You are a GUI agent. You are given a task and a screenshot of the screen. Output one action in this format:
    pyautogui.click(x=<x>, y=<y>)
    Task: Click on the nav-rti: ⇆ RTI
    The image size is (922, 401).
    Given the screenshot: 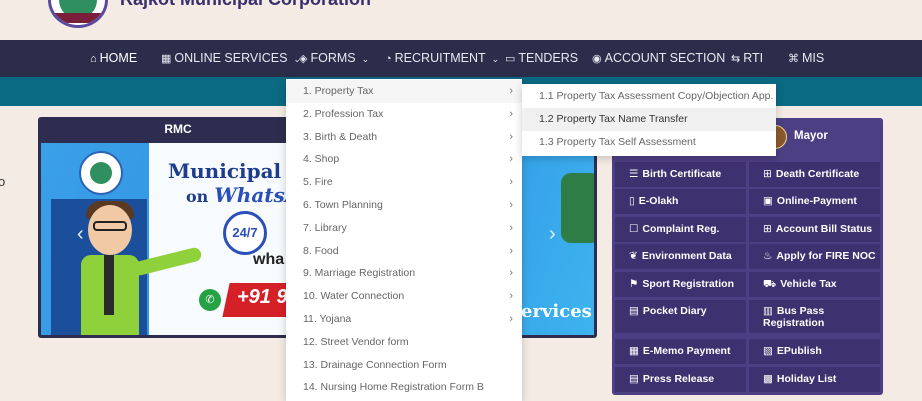 What is the action you would take?
    pyautogui.click(x=747, y=58)
    